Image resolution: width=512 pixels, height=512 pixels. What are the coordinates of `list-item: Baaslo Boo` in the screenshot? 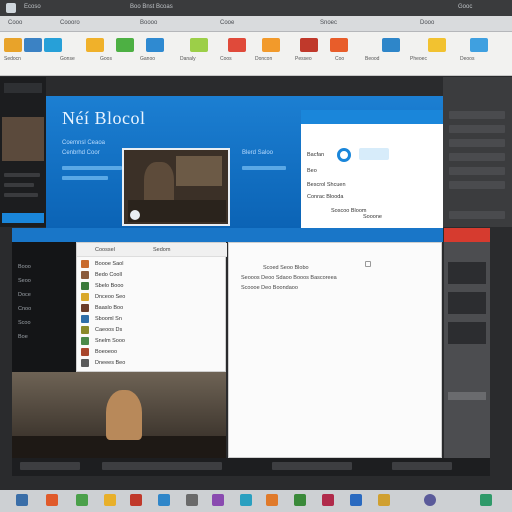 It's located at (152, 308).